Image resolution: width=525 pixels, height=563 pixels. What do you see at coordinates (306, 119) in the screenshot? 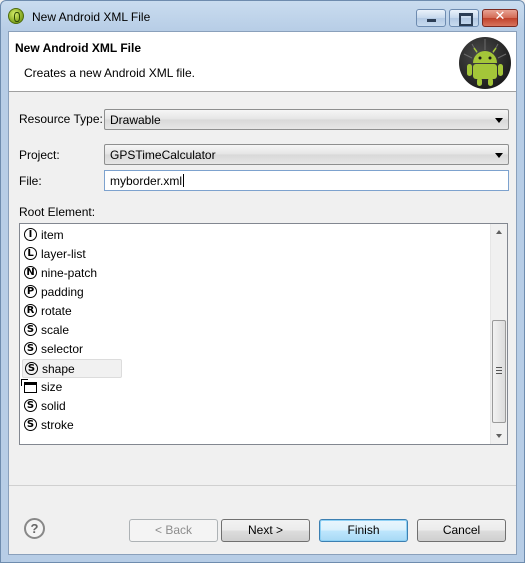
I see `resource-type-dropdown: Drawable` at bounding box center [306, 119].